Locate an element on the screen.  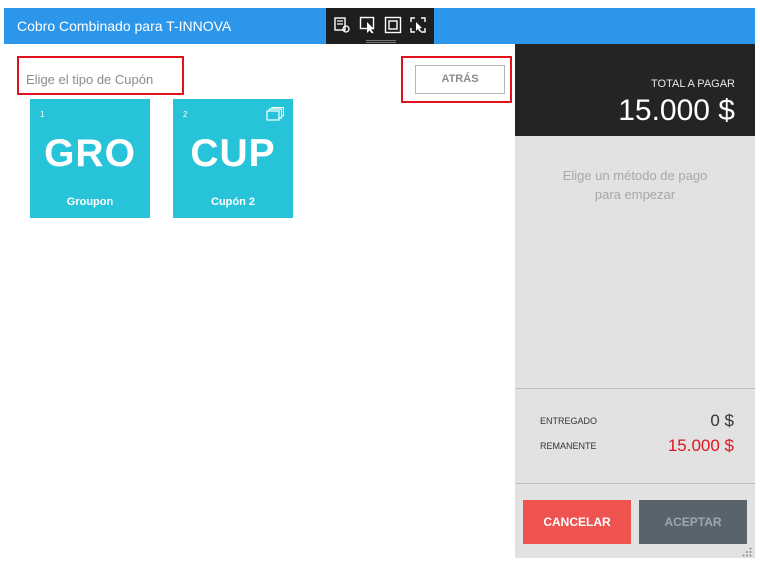
select-element-icon is located at coordinates (342, 25).